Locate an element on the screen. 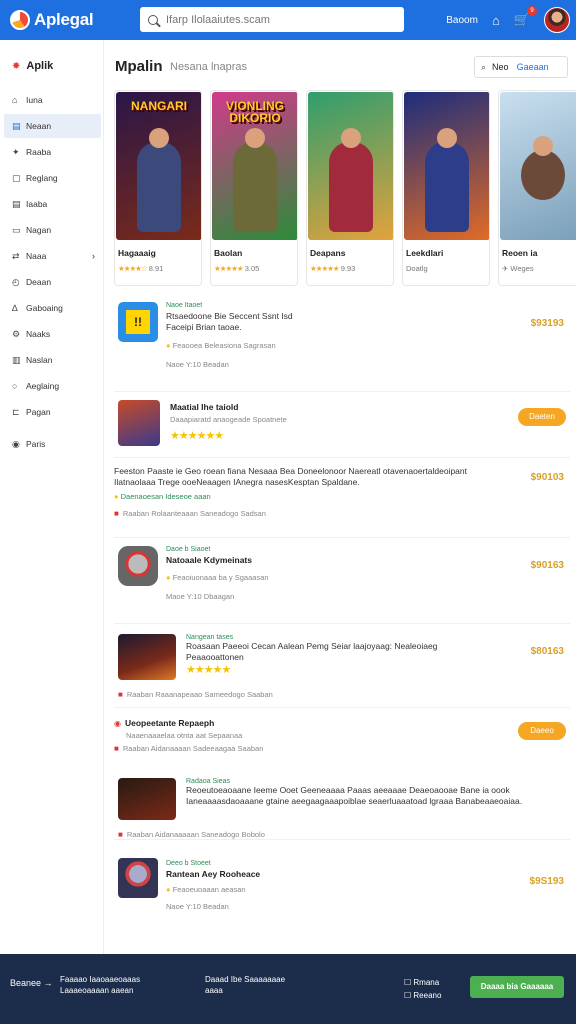  sidebar-item-8: ◴ Deaan is located at coordinates (52, 282).